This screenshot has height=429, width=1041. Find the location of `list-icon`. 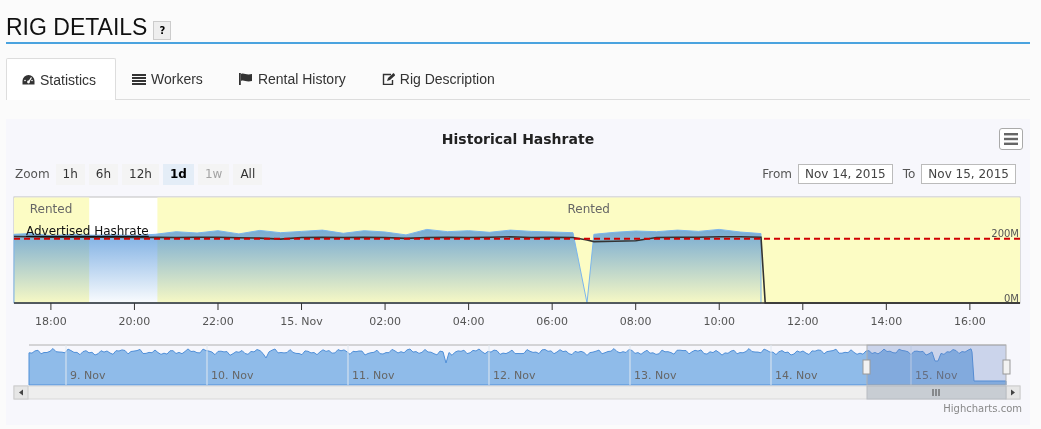

list-icon is located at coordinates (139, 79).